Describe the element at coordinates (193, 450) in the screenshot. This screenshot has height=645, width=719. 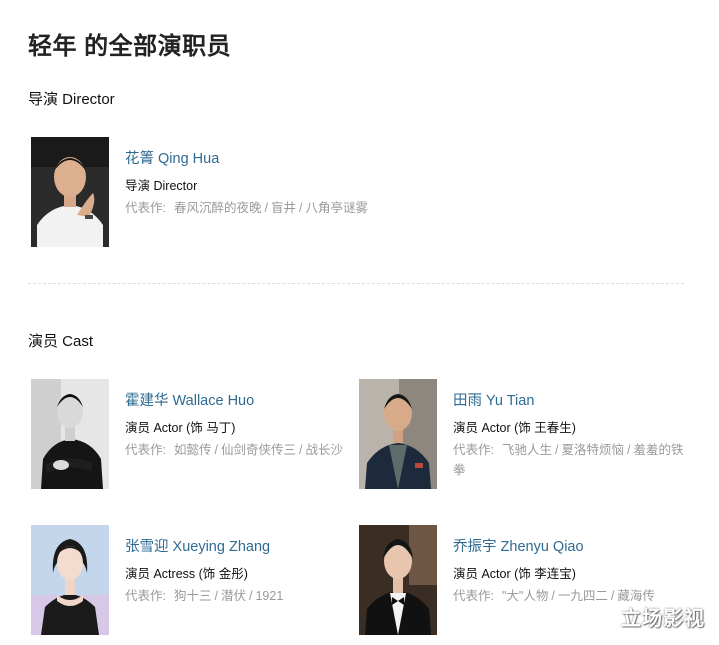
I see `work-link: 如懿传` at that location.